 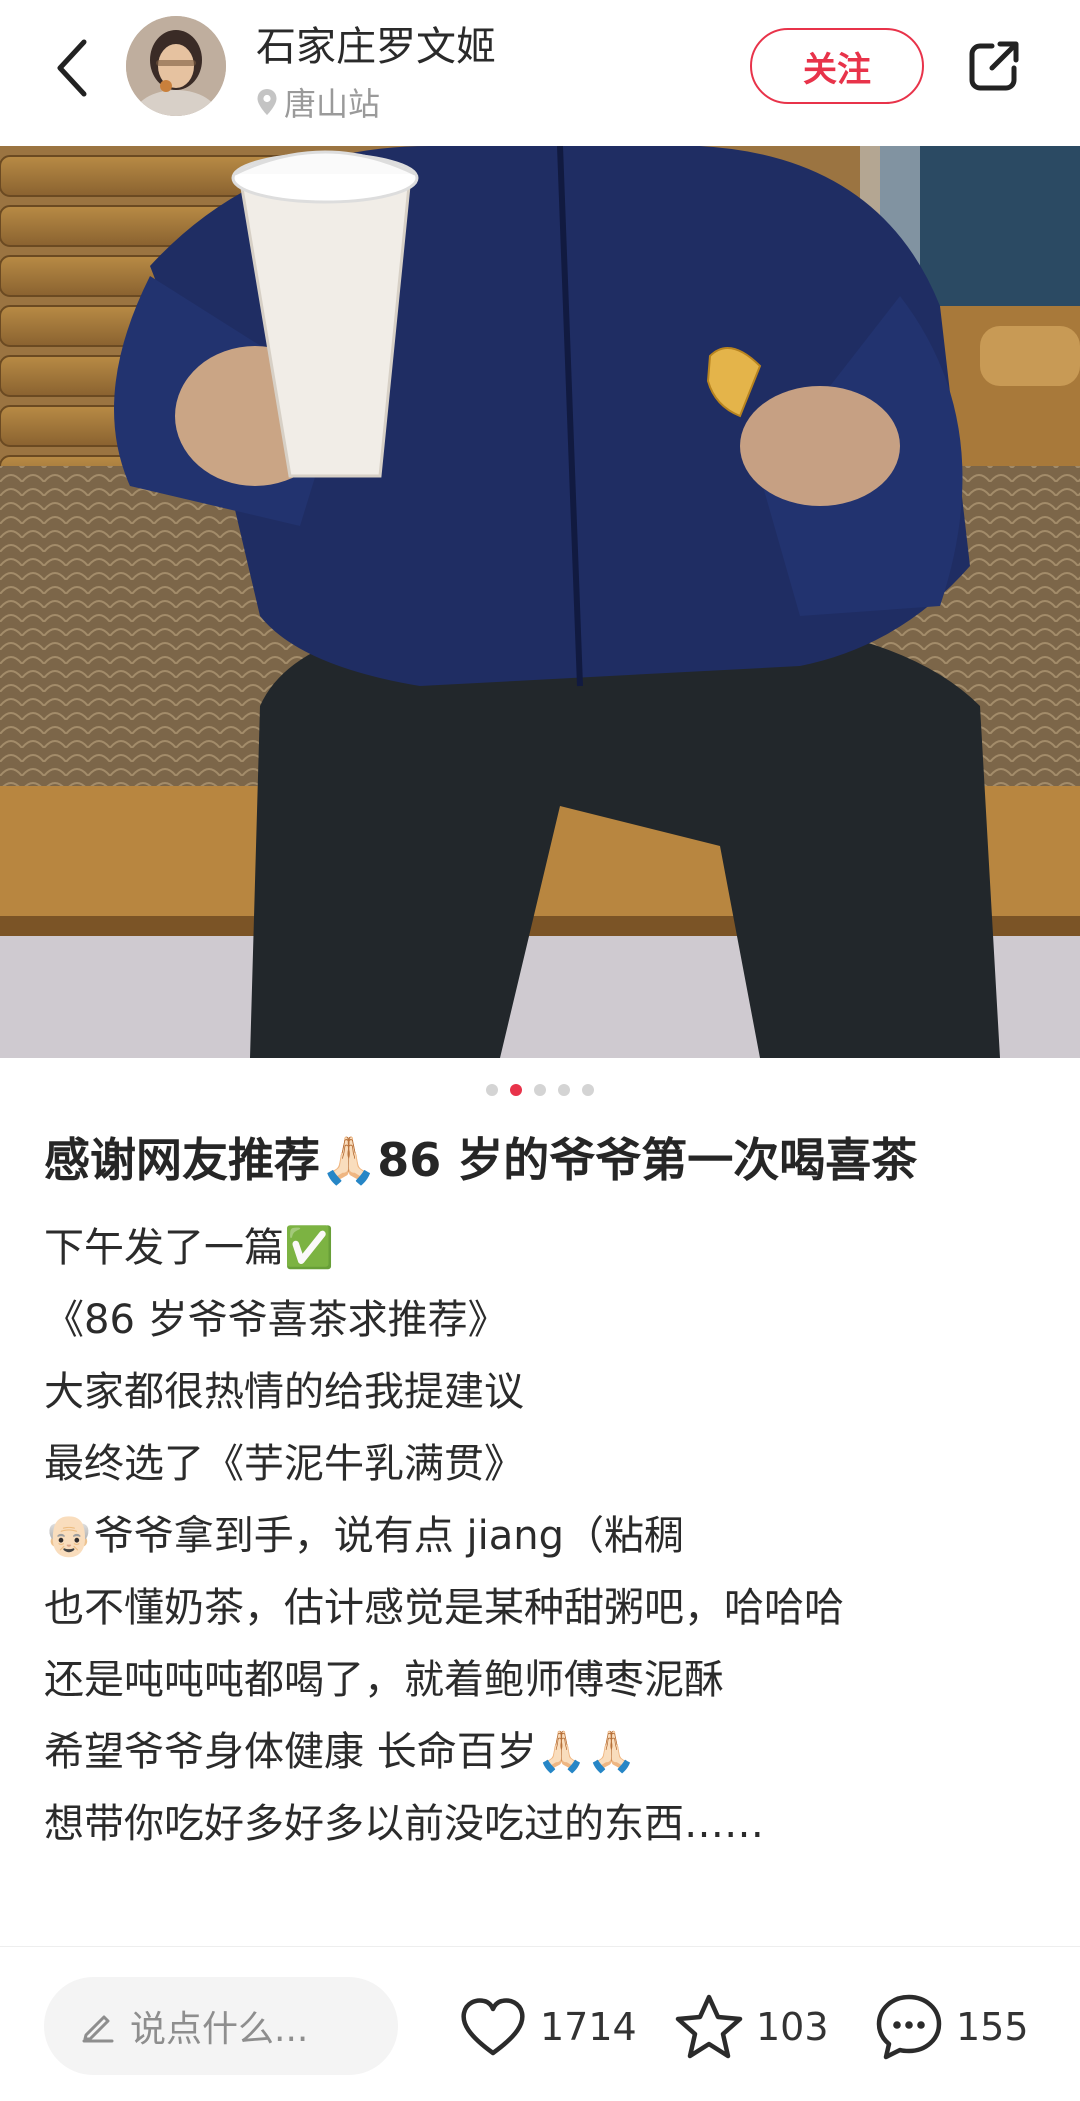 What do you see at coordinates (340, 1752) in the screenshot?
I see `body-line: 希望爷爷身体健康 长命百岁🙏🏻🙏🏻` at bounding box center [340, 1752].